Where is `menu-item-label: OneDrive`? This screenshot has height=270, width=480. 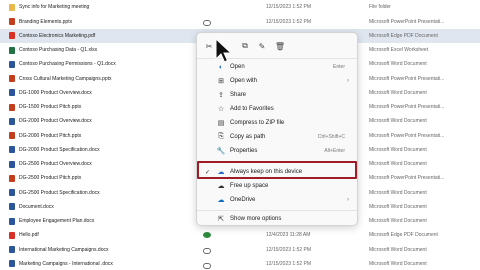 menu-item-label: OneDrive is located at coordinates (243, 200).